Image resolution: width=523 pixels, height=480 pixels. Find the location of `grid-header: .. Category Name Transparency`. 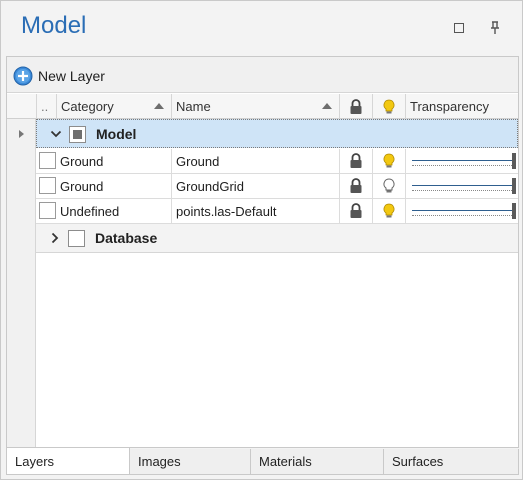

grid-header: .. Category Name Transparency is located at coordinates (262, 106).